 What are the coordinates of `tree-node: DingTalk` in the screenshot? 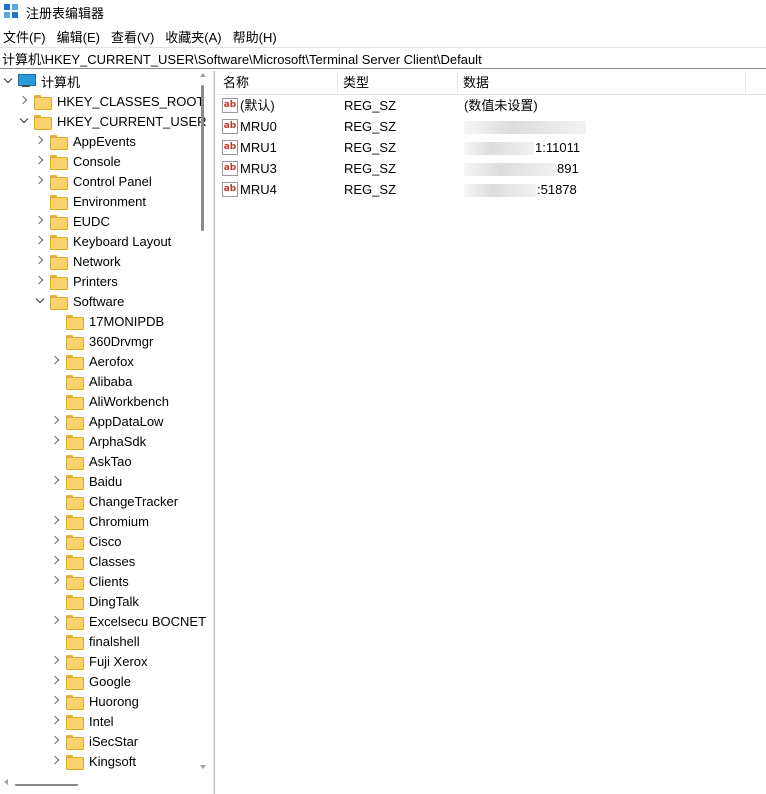 It's located at (95, 601).